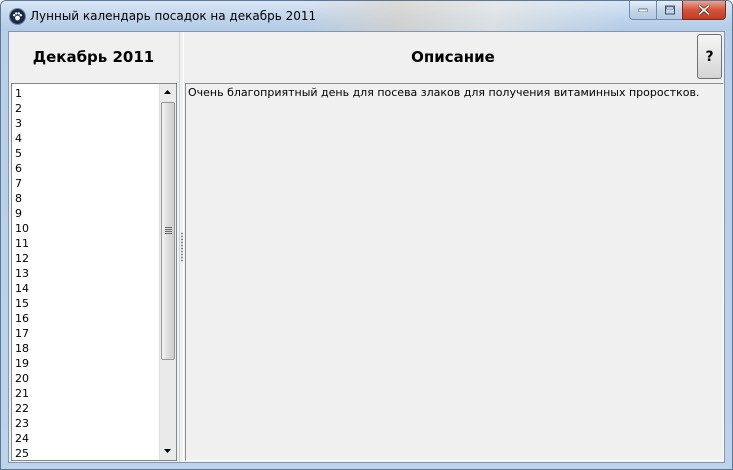 The image size is (733, 470). What do you see at coordinates (87, 378) in the screenshot?
I see `list-item: 20` at bounding box center [87, 378].